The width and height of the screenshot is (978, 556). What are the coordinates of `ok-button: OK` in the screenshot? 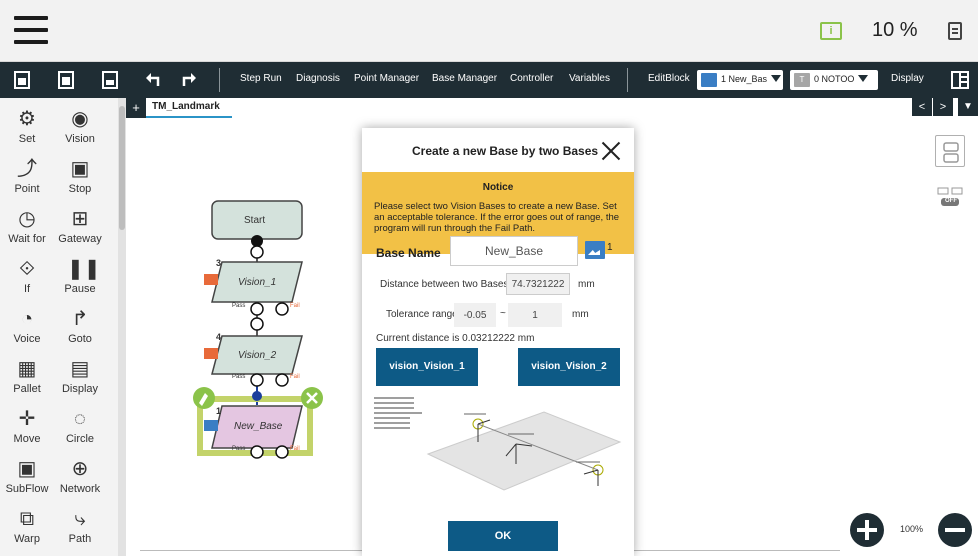 It's located at (503, 536).